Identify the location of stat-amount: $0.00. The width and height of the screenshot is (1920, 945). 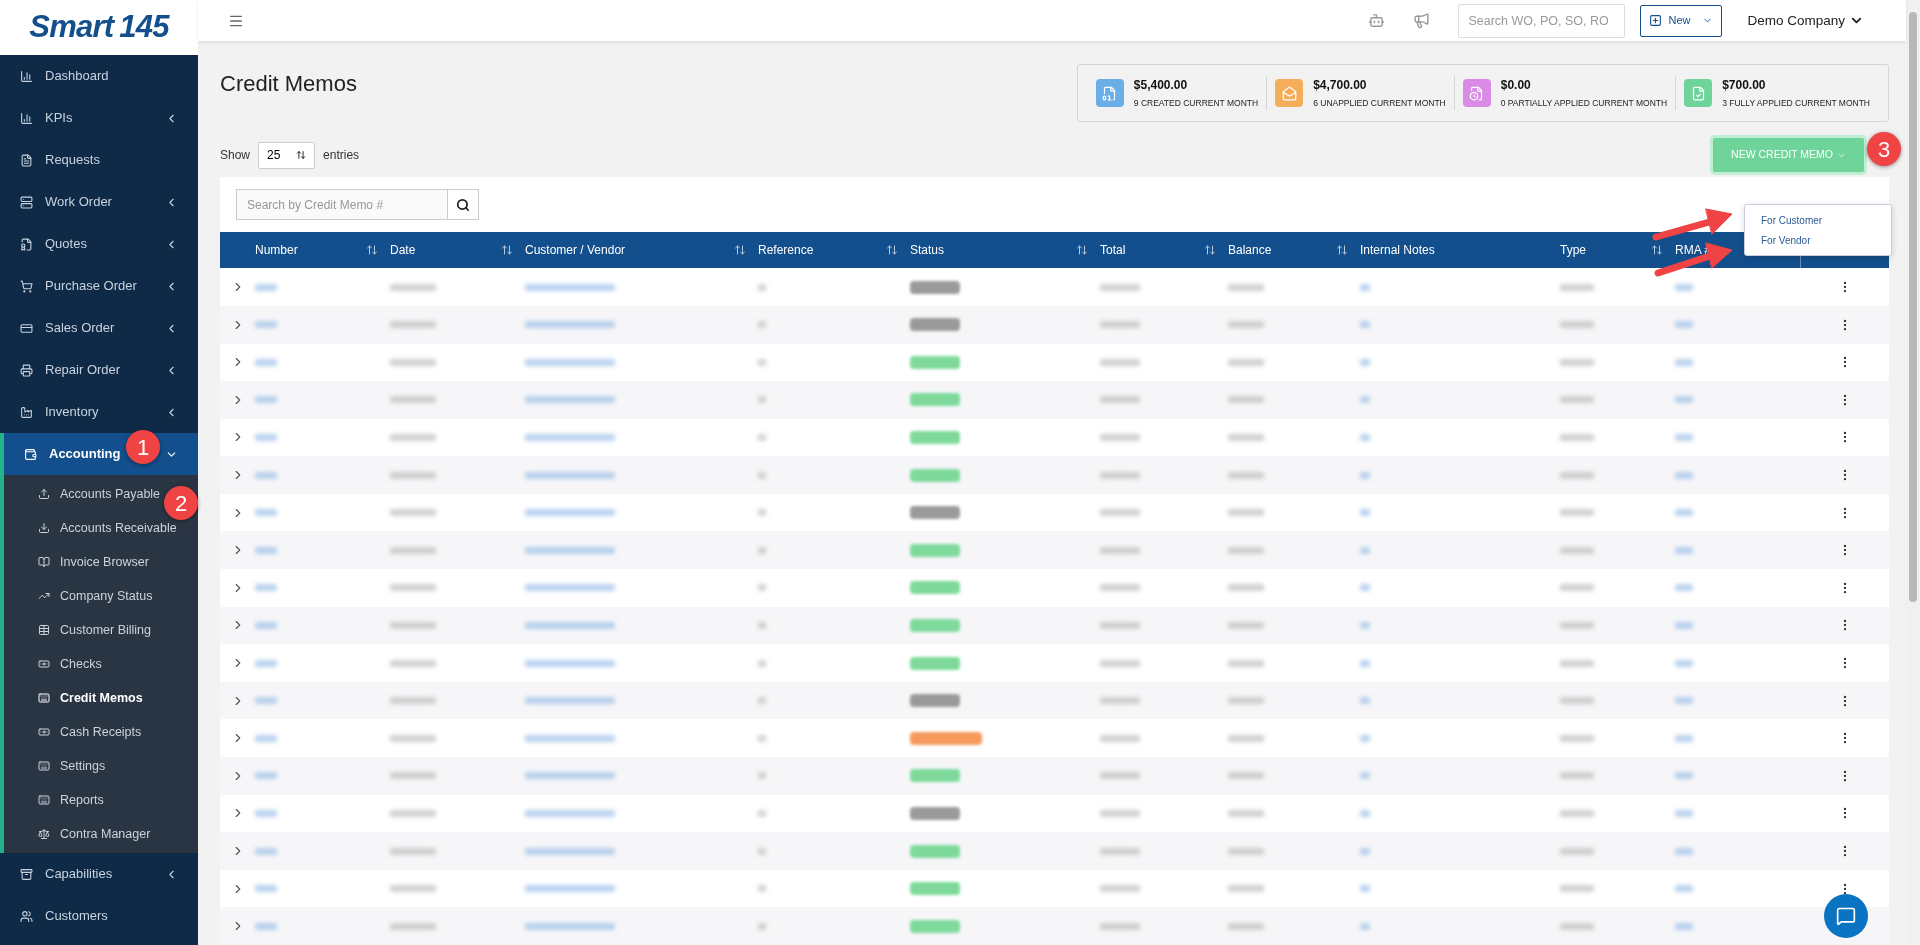
(1516, 86).